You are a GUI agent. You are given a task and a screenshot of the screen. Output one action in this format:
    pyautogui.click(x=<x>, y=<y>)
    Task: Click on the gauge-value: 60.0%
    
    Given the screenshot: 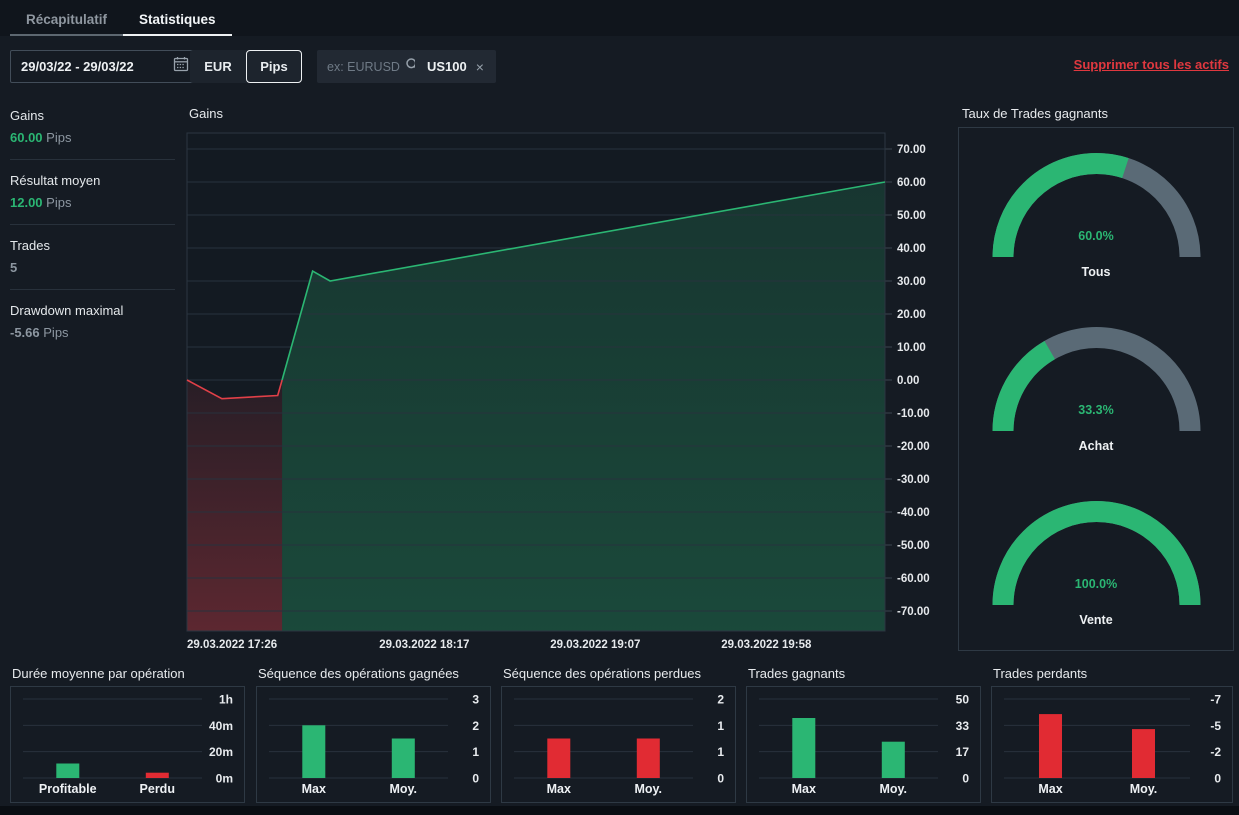 What is the action you would take?
    pyautogui.click(x=1096, y=236)
    